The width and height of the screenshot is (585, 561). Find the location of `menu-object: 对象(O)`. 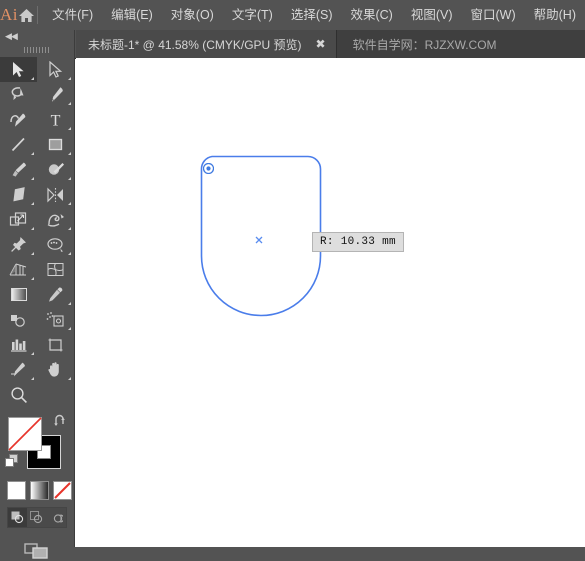

menu-object: 对象(O) is located at coordinates (192, 15).